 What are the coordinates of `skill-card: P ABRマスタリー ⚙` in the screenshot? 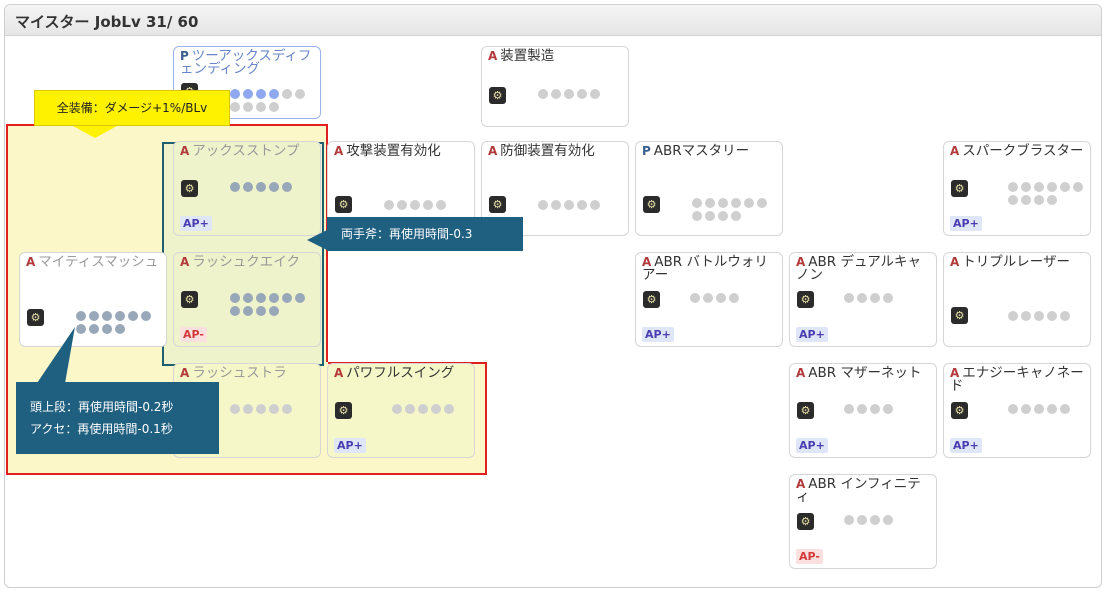 It's located at (709, 188).